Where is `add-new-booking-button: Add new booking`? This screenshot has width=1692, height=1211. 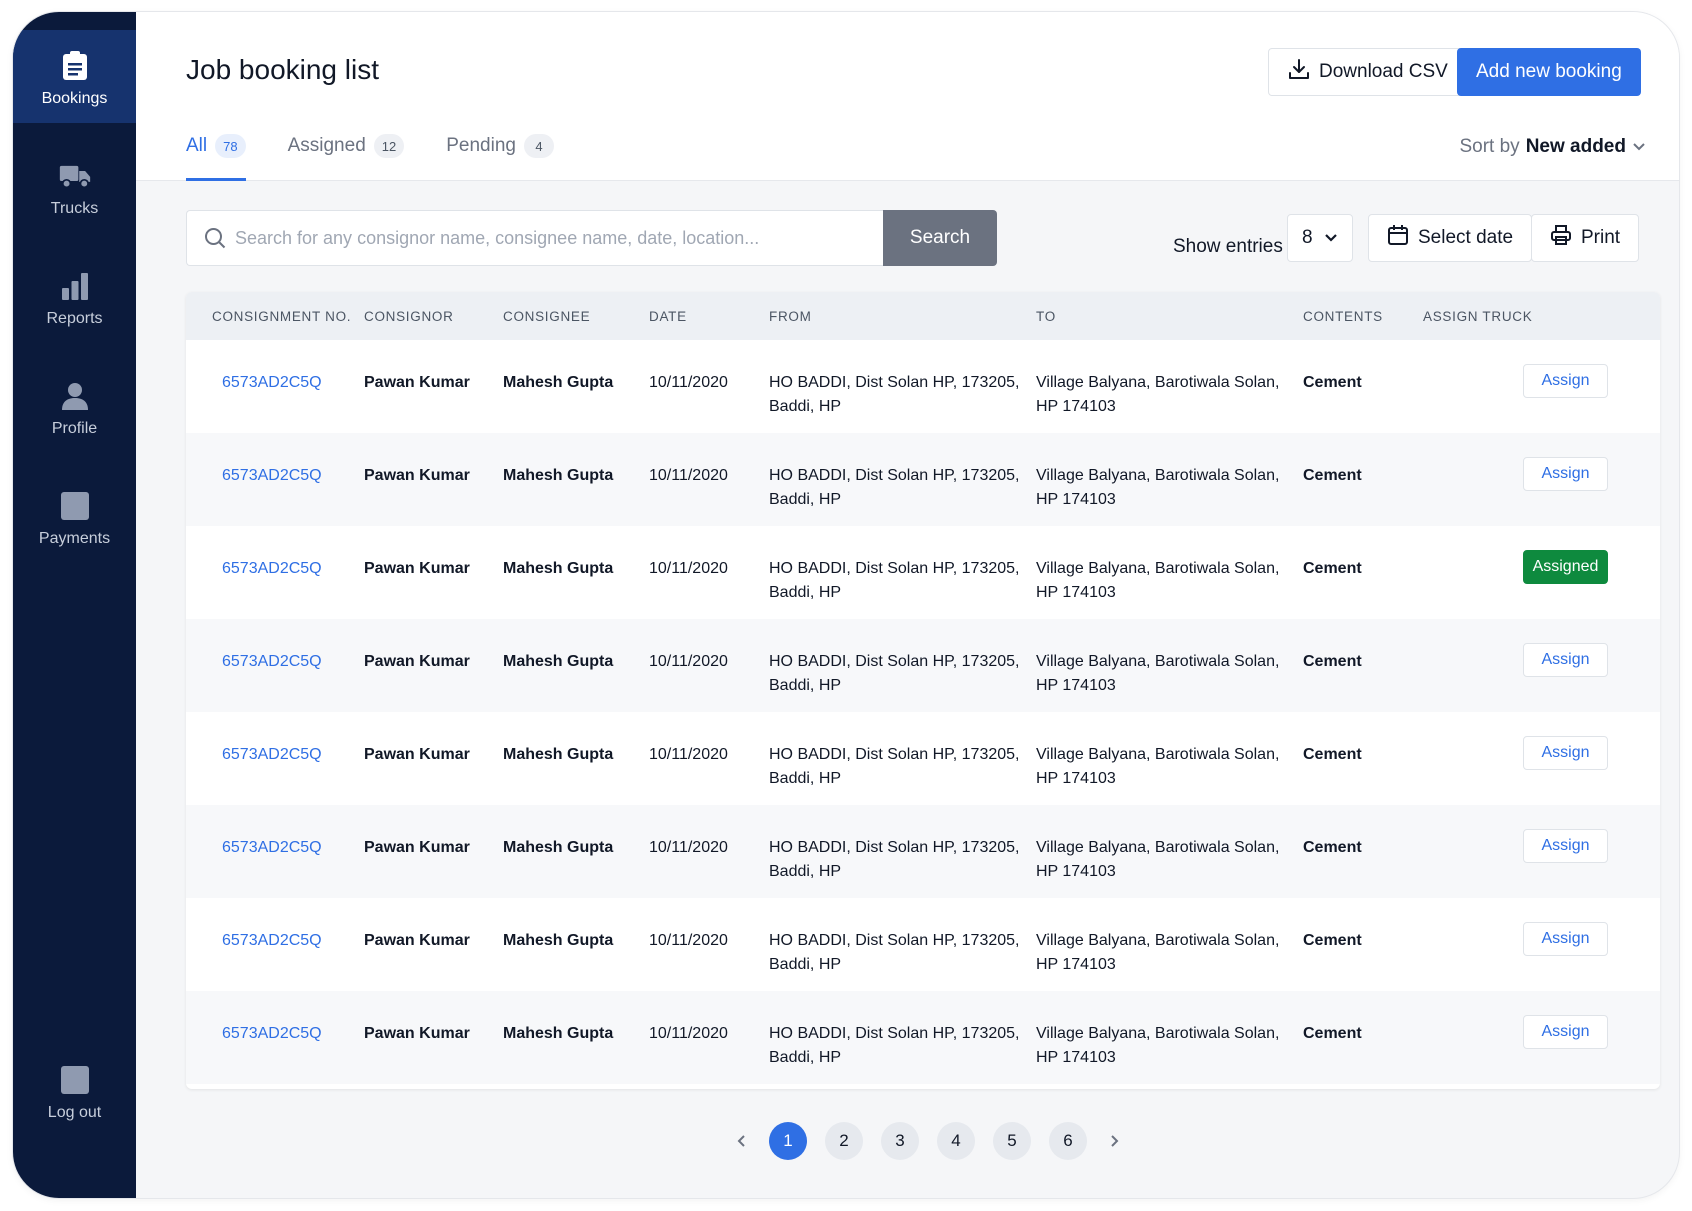 add-new-booking-button: Add new booking is located at coordinates (1549, 72).